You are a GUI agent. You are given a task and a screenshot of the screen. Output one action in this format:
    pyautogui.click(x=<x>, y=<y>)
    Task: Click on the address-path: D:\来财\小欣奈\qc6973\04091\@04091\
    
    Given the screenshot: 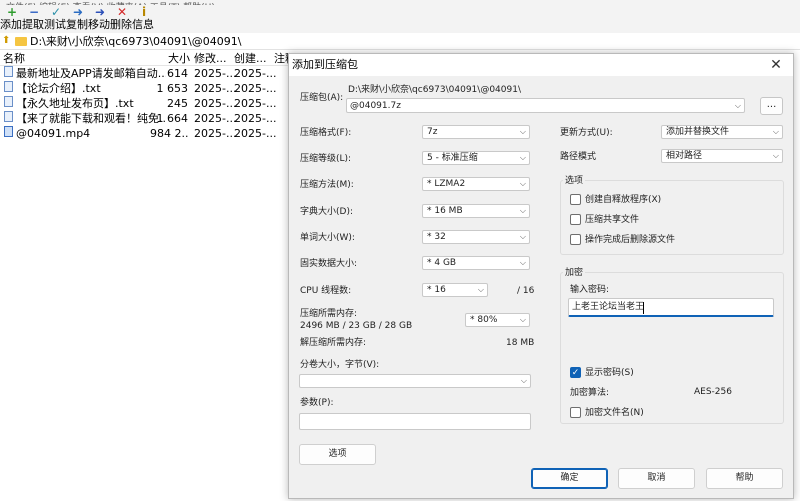 What is the action you would take?
    pyautogui.click(x=135, y=41)
    